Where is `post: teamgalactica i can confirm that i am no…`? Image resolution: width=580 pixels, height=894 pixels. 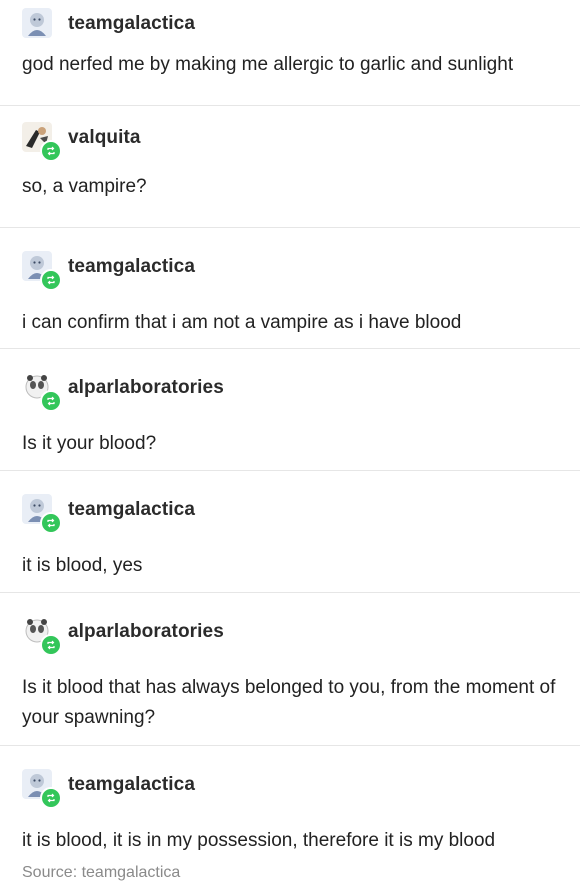 post: teamgalactica i can confirm that i am no… is located at coordinates (290, 288).